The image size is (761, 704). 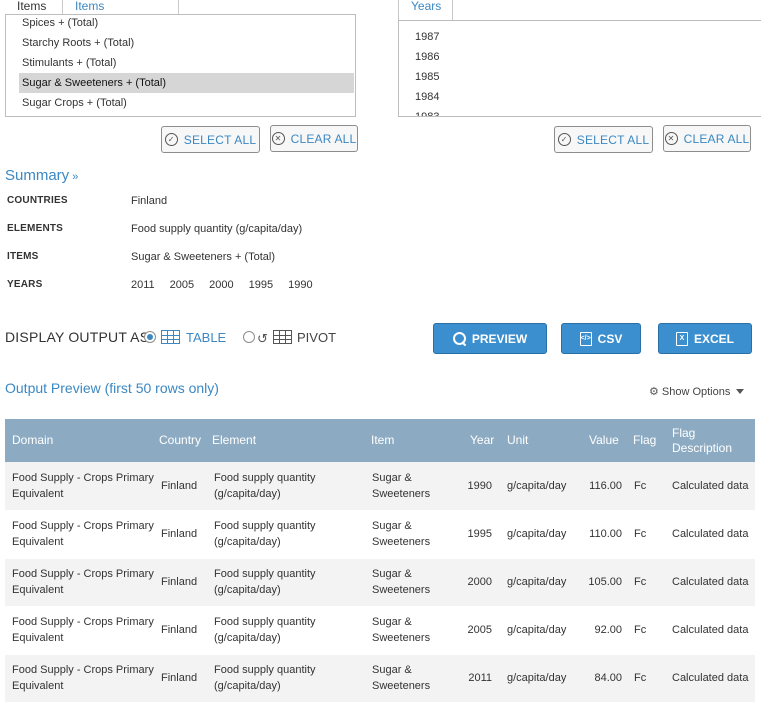 I want to click on list-item: 1987, so click(x=580, y=37).